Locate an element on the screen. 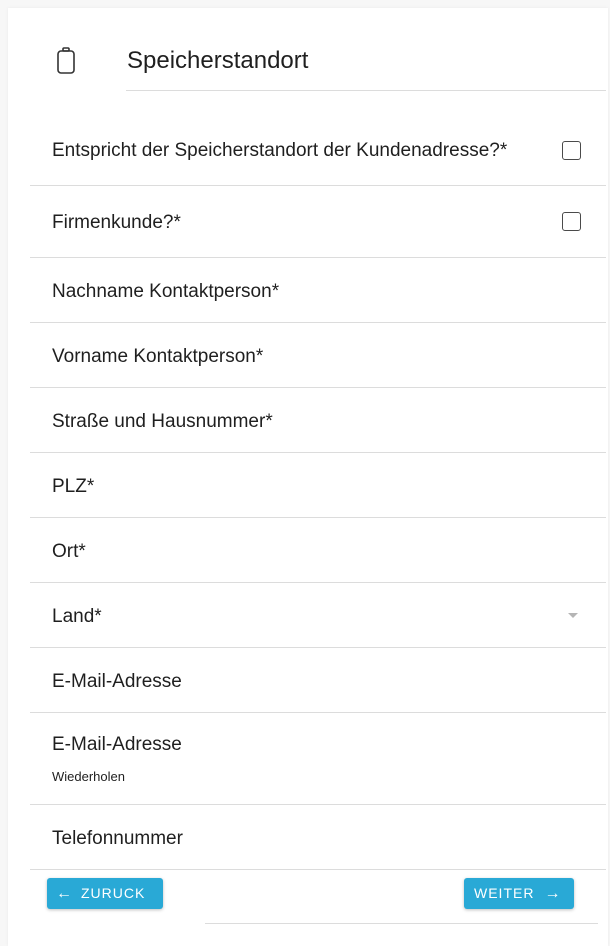  country-select: Land* is located at coordinates (318, 615).